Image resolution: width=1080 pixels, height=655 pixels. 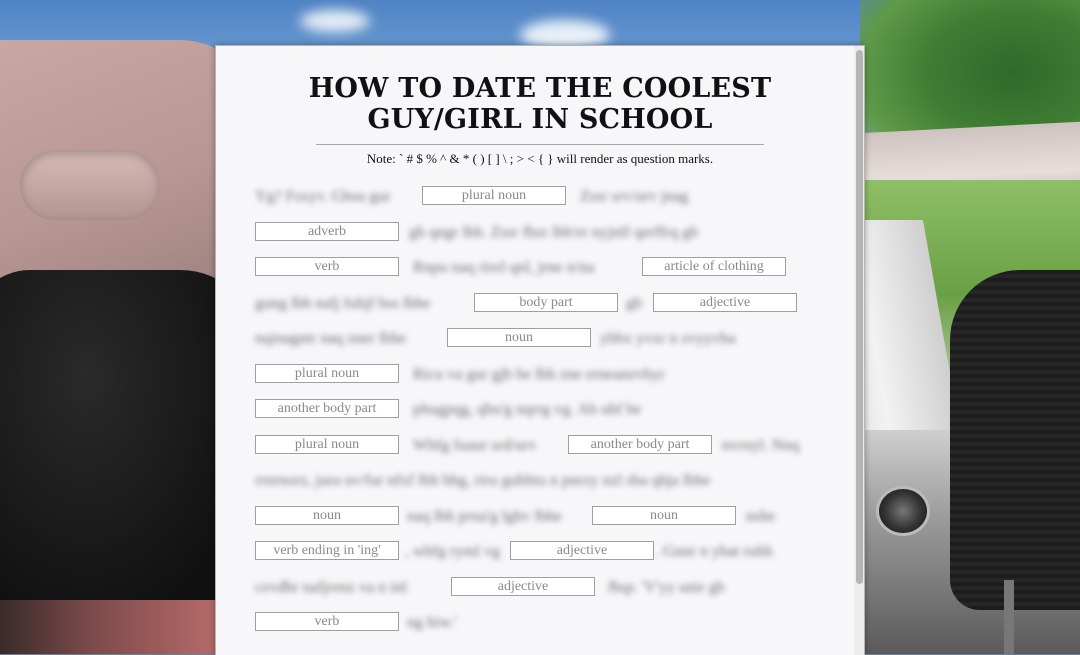 What do you see at coordinates (859, 317) in the screenshot?
I see `scrollbar-thumb` at bounding box center [859, 317].